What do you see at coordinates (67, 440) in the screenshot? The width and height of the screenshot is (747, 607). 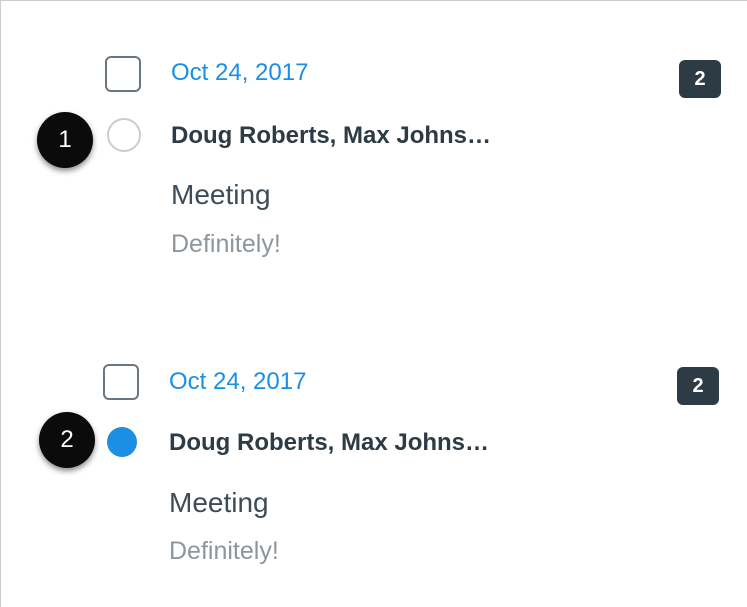 I see `callout-number: 2` at bounding box center [67, 440].